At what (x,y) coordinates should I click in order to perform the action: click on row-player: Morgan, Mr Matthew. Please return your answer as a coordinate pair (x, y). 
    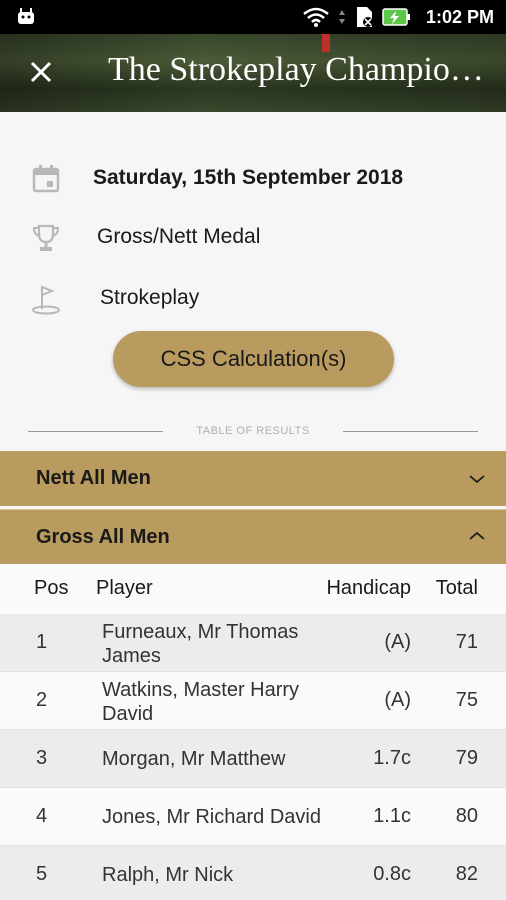
    Looking at the image, I should click on (194, 759).